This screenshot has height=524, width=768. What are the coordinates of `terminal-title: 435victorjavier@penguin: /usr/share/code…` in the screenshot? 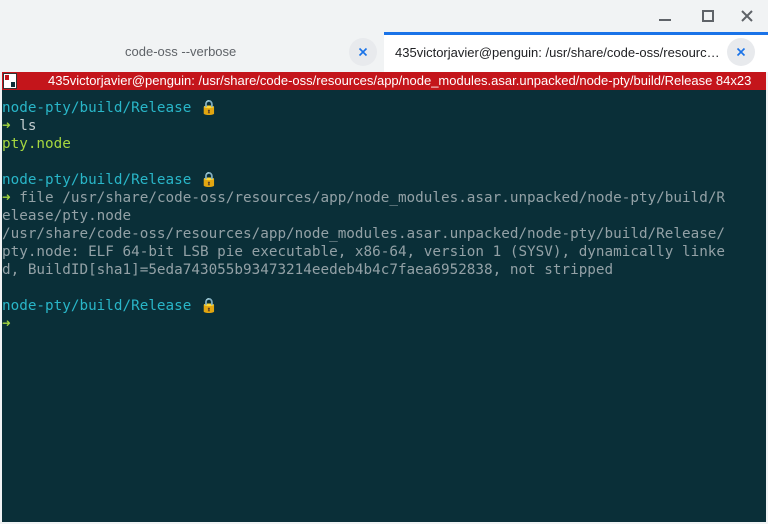 It's located at (400, 80).